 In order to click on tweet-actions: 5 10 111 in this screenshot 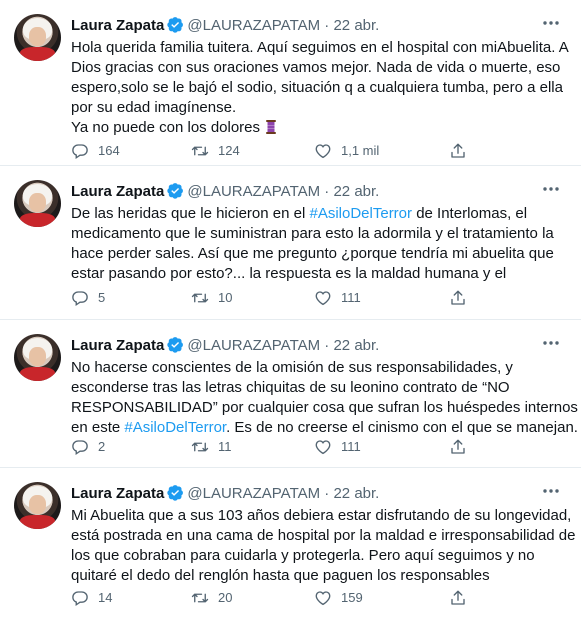, I will do `click(271, 298)`.